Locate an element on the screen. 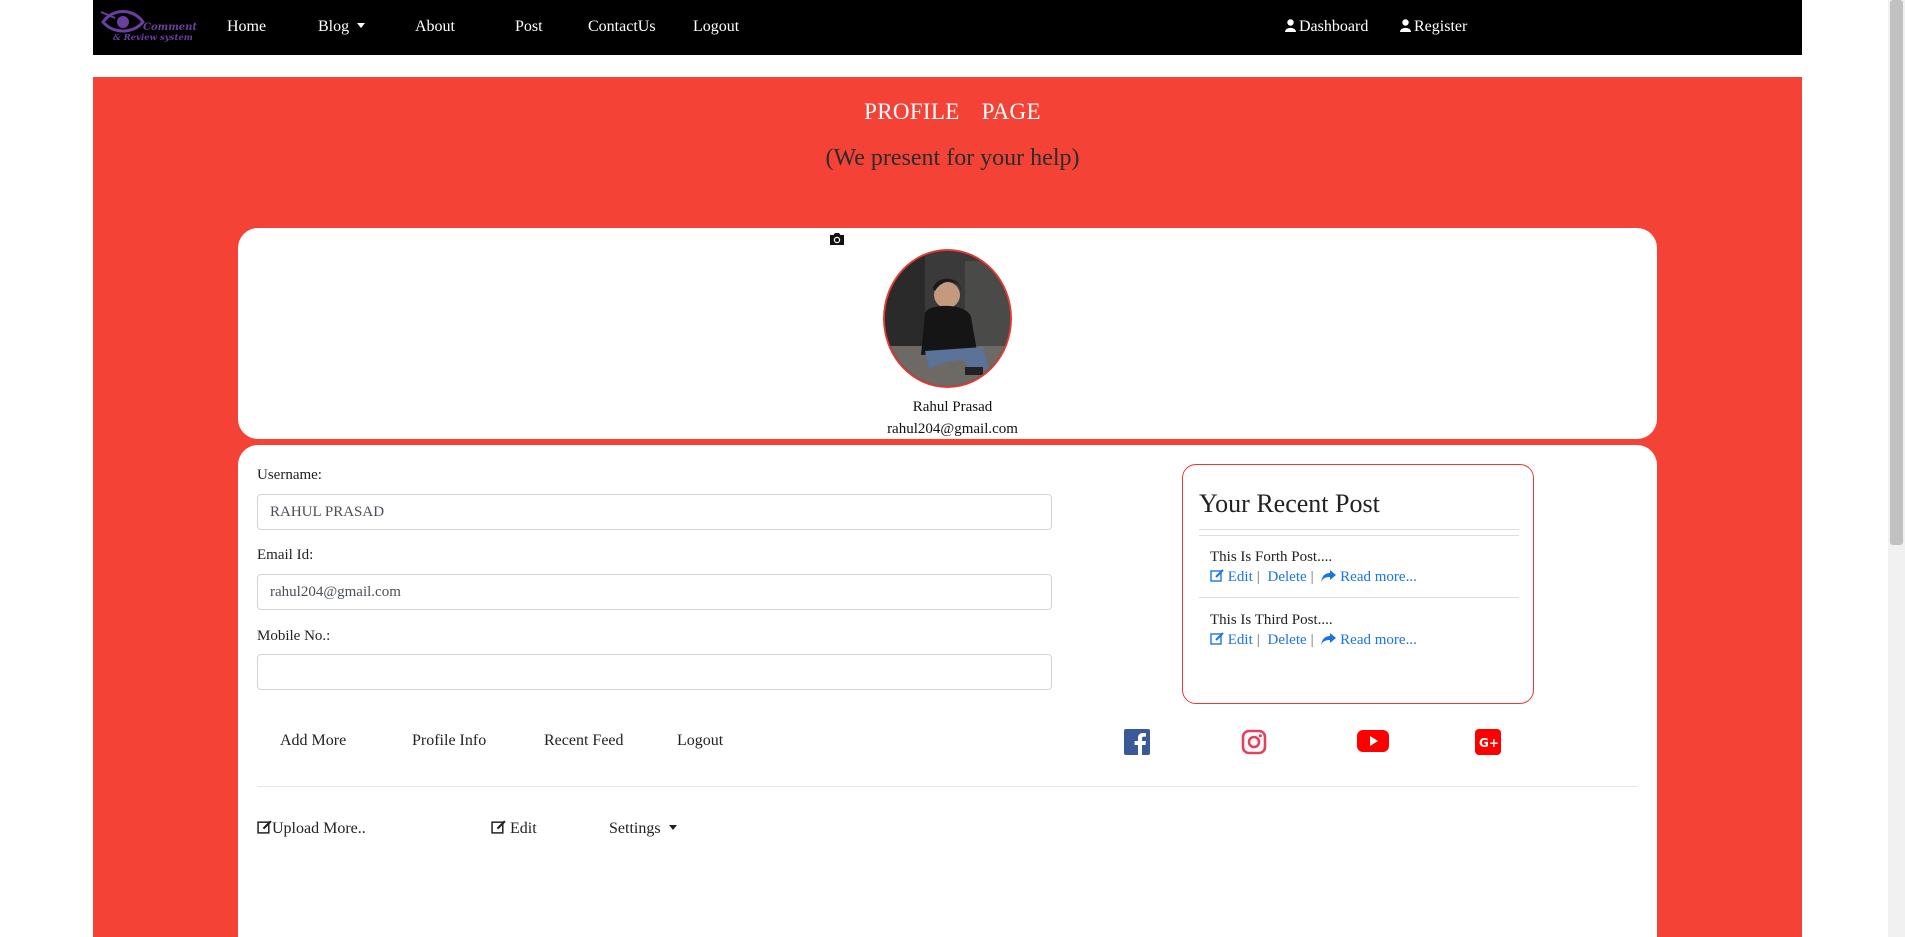  nav-post: Post is located at coordinates (529, 27).